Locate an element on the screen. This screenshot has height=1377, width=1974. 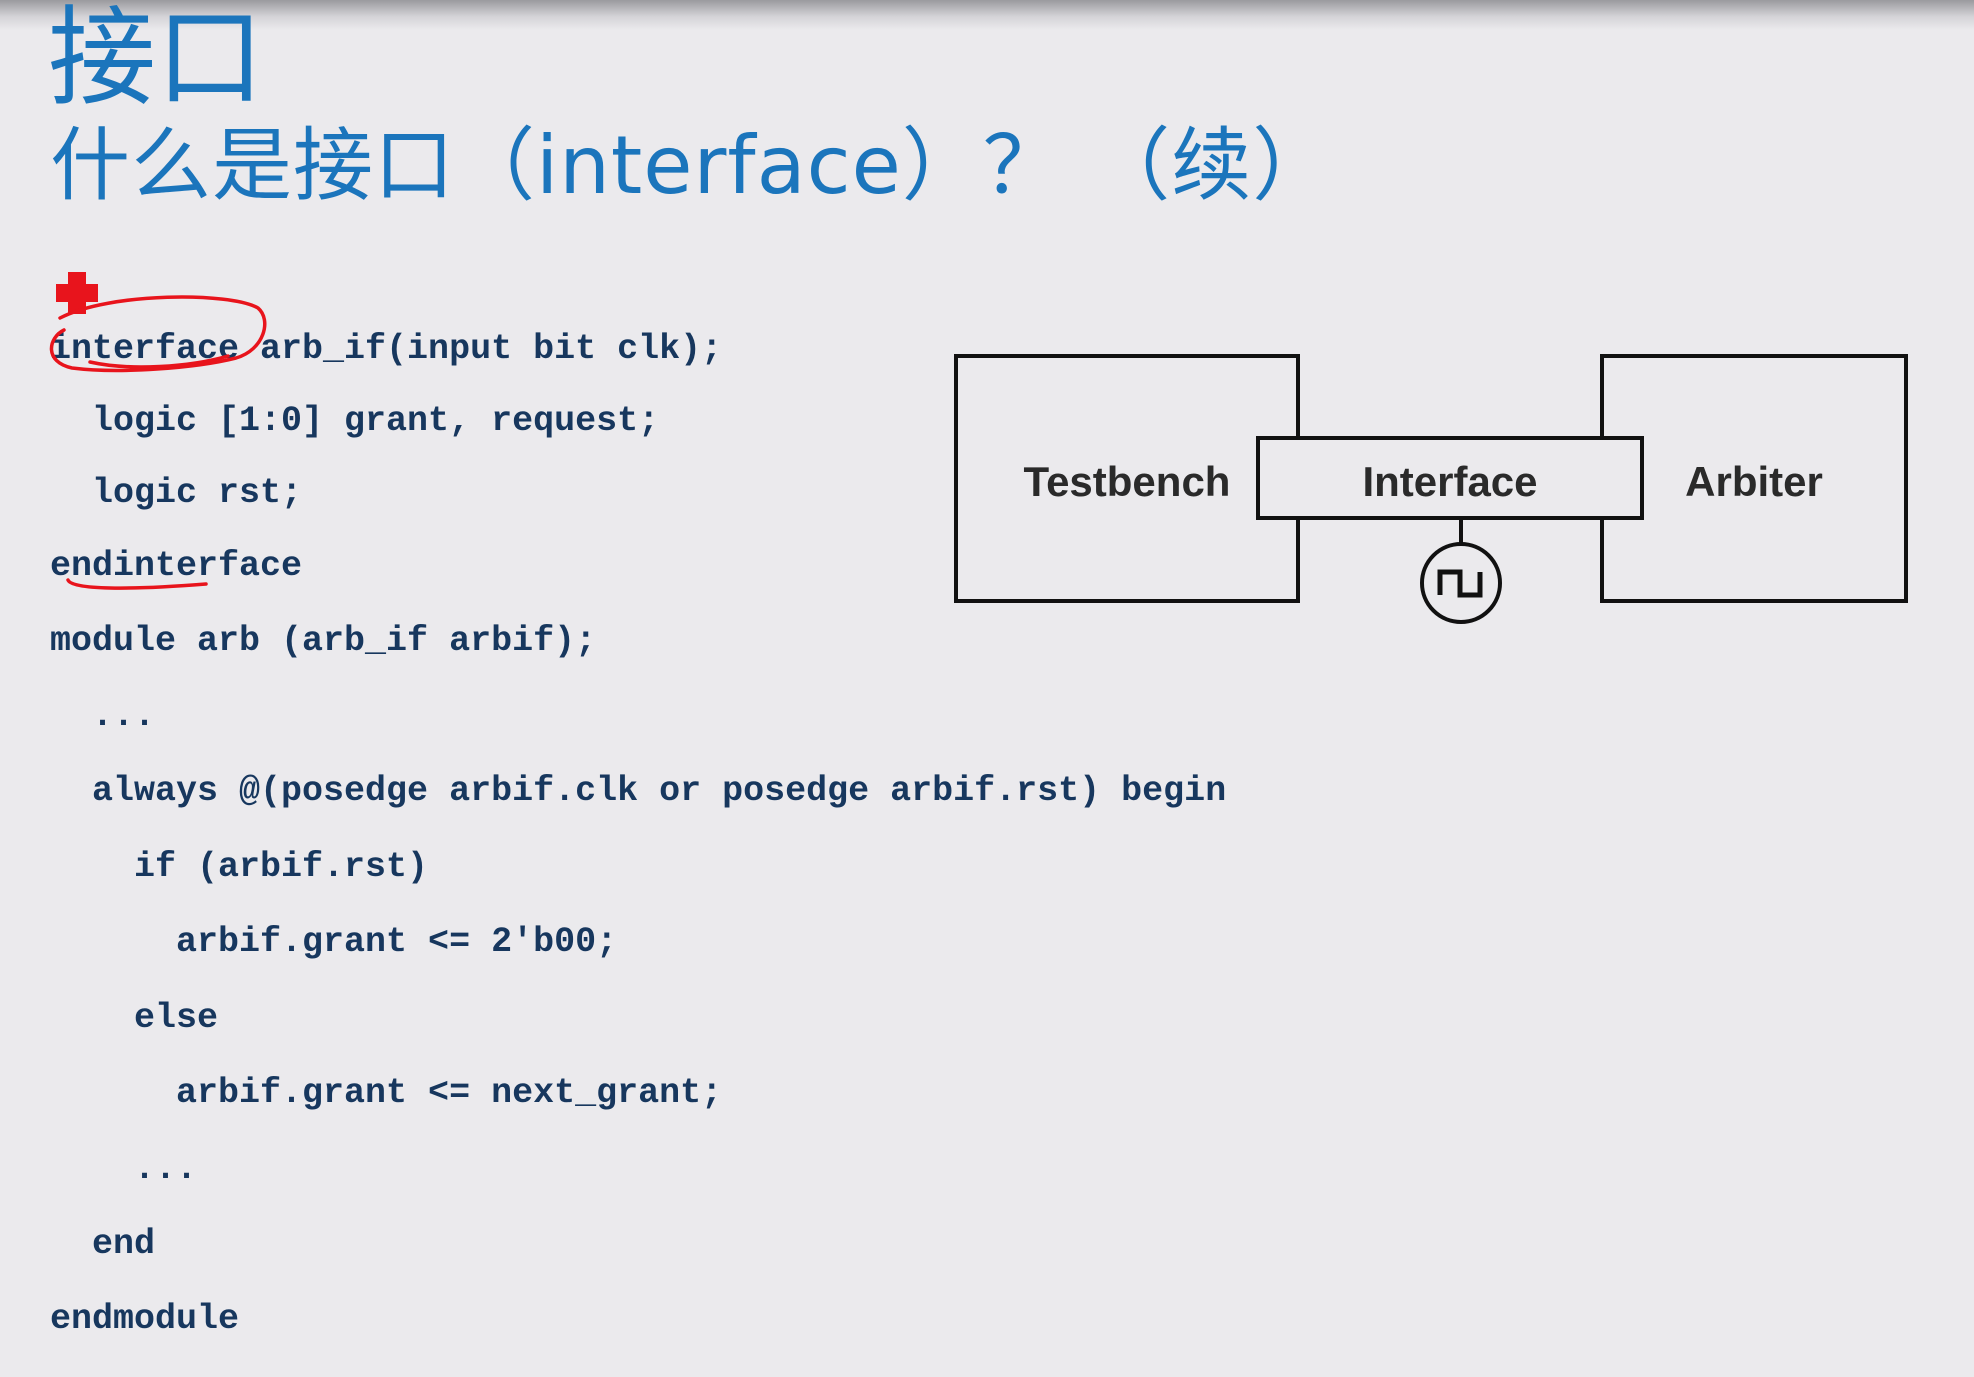
code-line: logic [1:0] grant, request; is located at coordinates (355, 421).